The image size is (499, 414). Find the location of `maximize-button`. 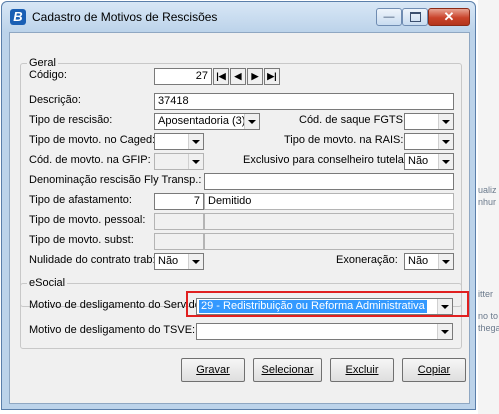

maximize-button is located at coordinates (415, 17).